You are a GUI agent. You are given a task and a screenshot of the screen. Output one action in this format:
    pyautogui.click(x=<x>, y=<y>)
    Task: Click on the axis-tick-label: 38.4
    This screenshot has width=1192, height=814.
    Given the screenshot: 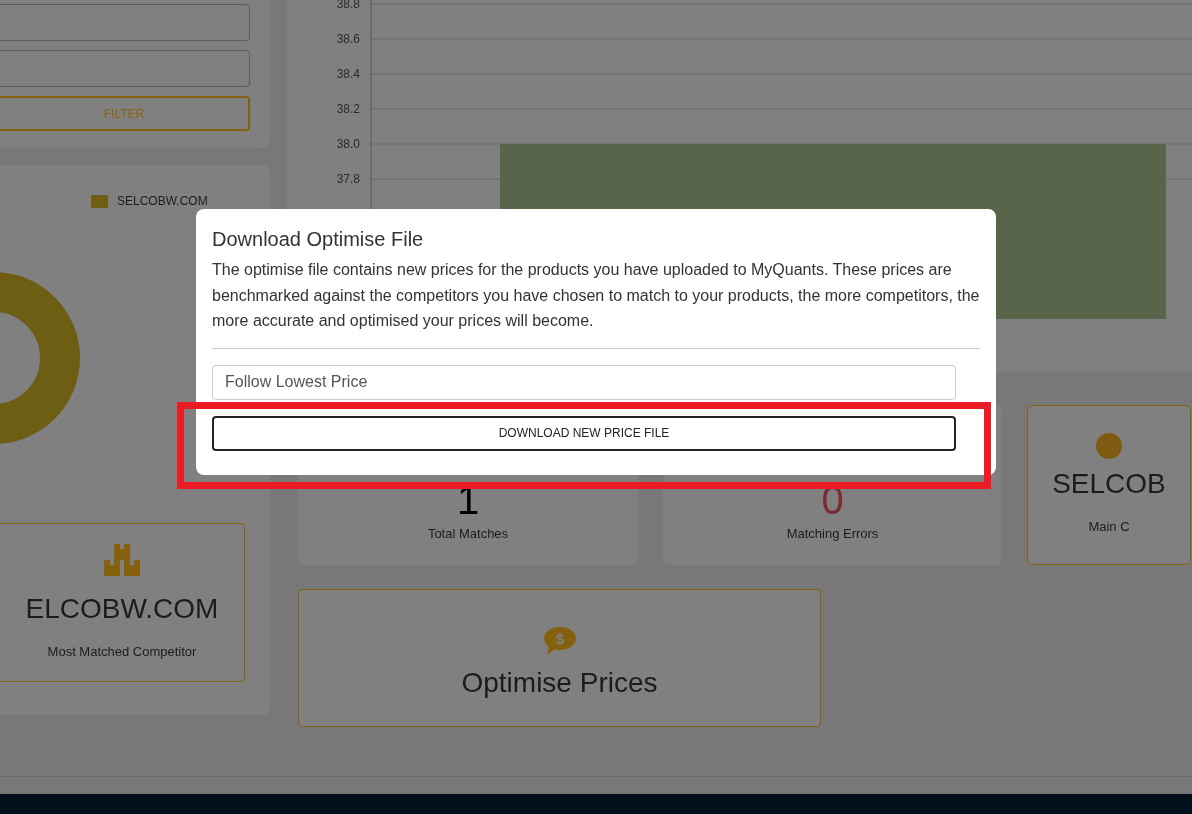 What is the action you would take?
    pyautogui.click(x=348, y=74)
    